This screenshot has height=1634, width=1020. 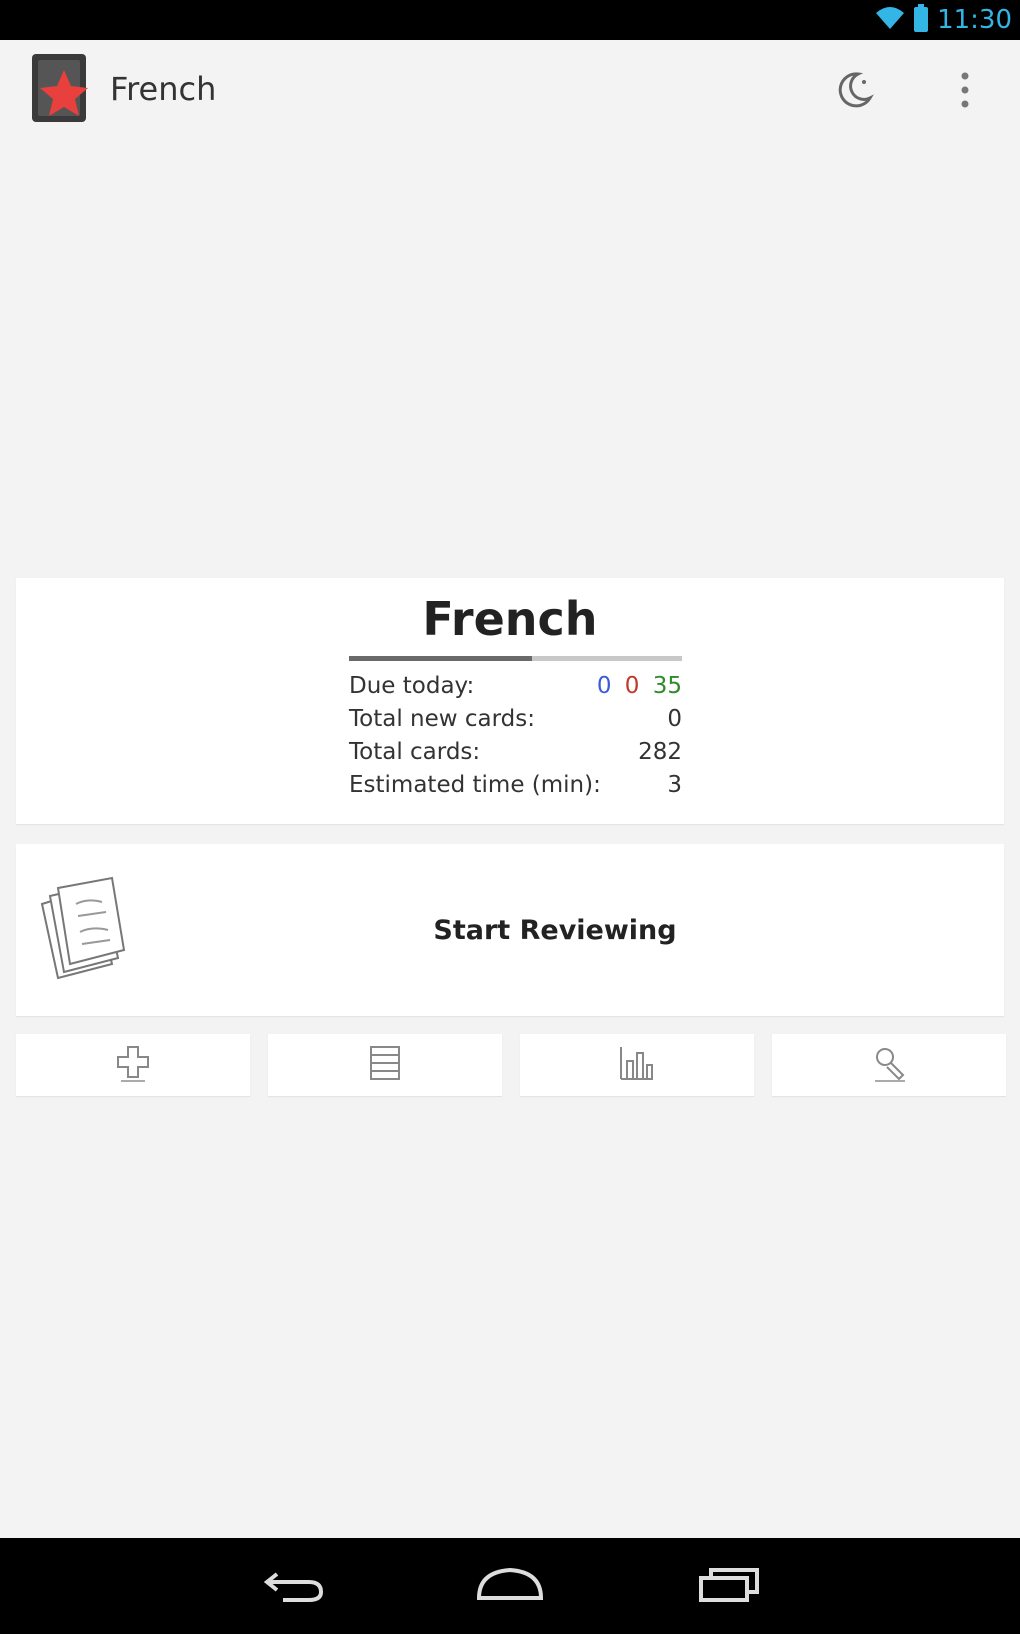 What do you see at coordinates (61, 88) in the screenshot?
I see `anki-star-icon` at bounding box center [61, 88].